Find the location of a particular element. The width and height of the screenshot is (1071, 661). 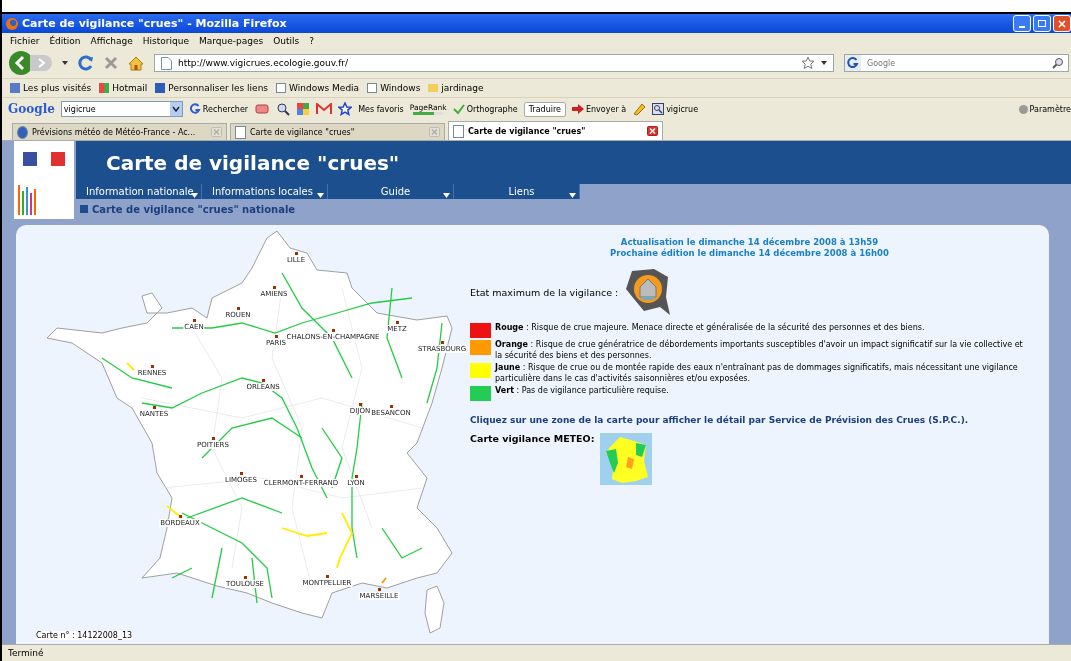

bookmark-link: jardinage is located at coordinates (456, 88).